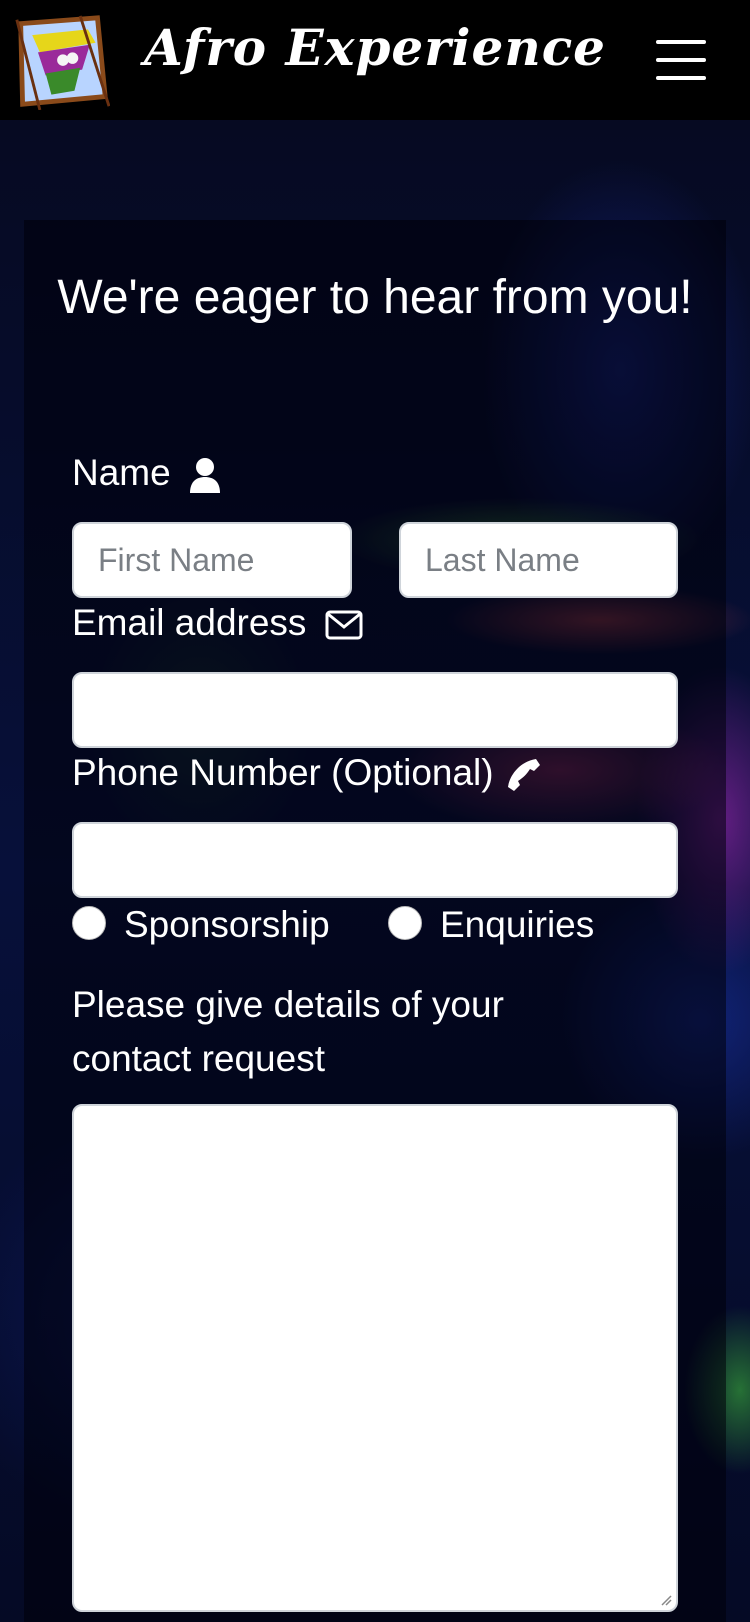 The width and height of the screenshot is (750, 1622). What do you see at coordinates (681, 60) in the screenshot?
I see `hamburger-menu-icon` at bounding box center [681, 60].